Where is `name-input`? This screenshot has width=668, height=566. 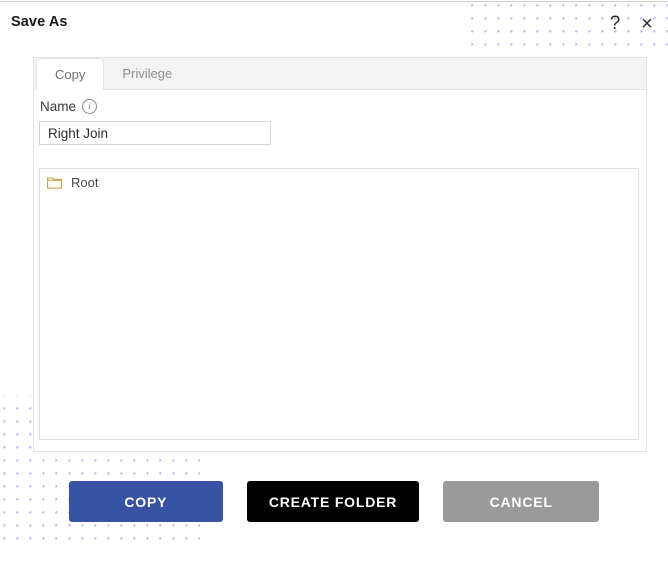
name-input is located at coordinates (155, 133).